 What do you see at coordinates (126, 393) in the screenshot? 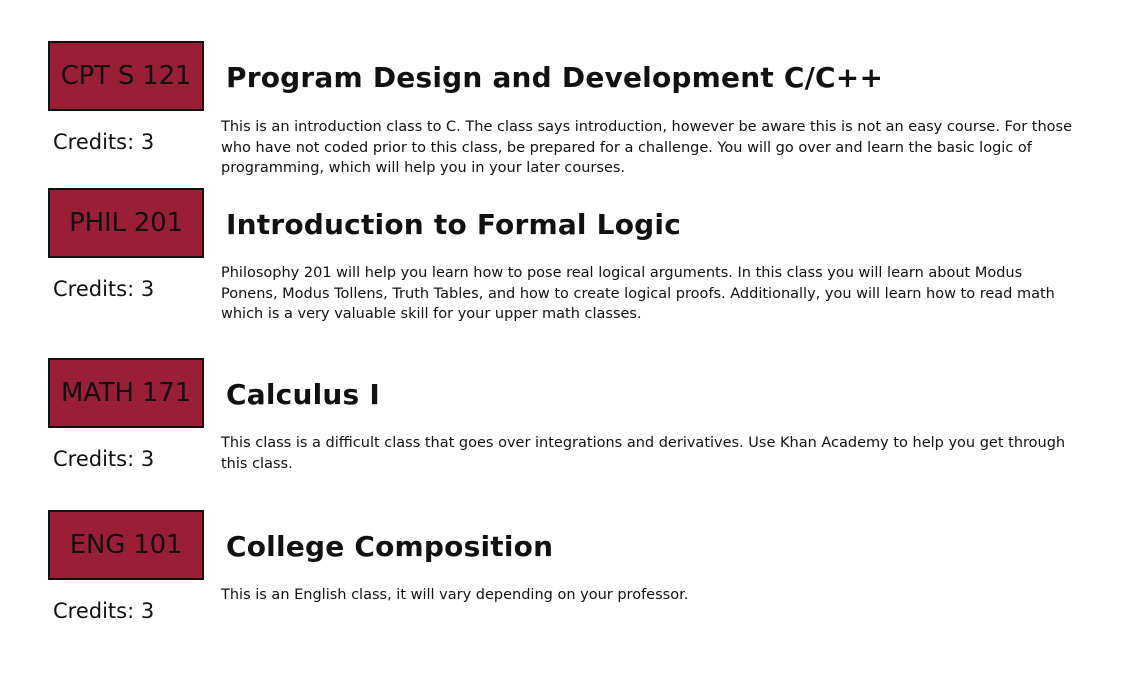
I see `course-code-badge: MATH 171` at bounding box center [126, 393].